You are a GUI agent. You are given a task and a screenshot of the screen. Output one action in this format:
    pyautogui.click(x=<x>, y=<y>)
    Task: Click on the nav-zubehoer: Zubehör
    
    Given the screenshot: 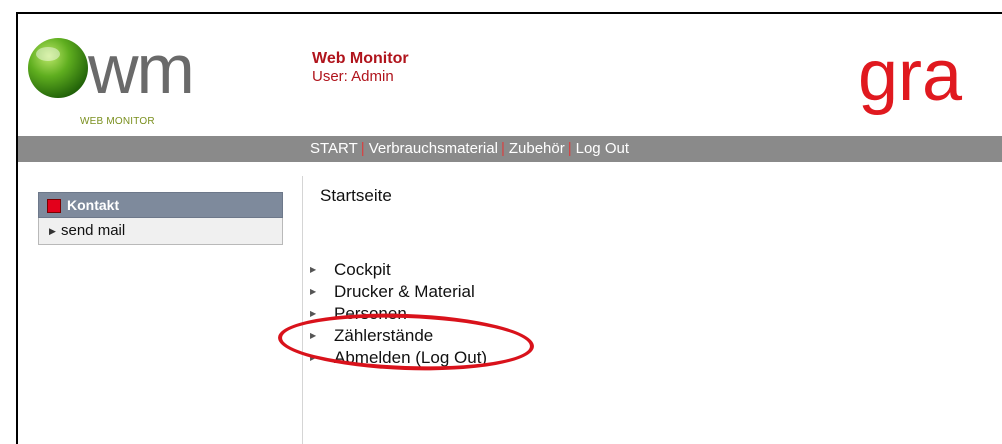 What is the action you would take?
    pyautogui.click(x=537, y=148)
    